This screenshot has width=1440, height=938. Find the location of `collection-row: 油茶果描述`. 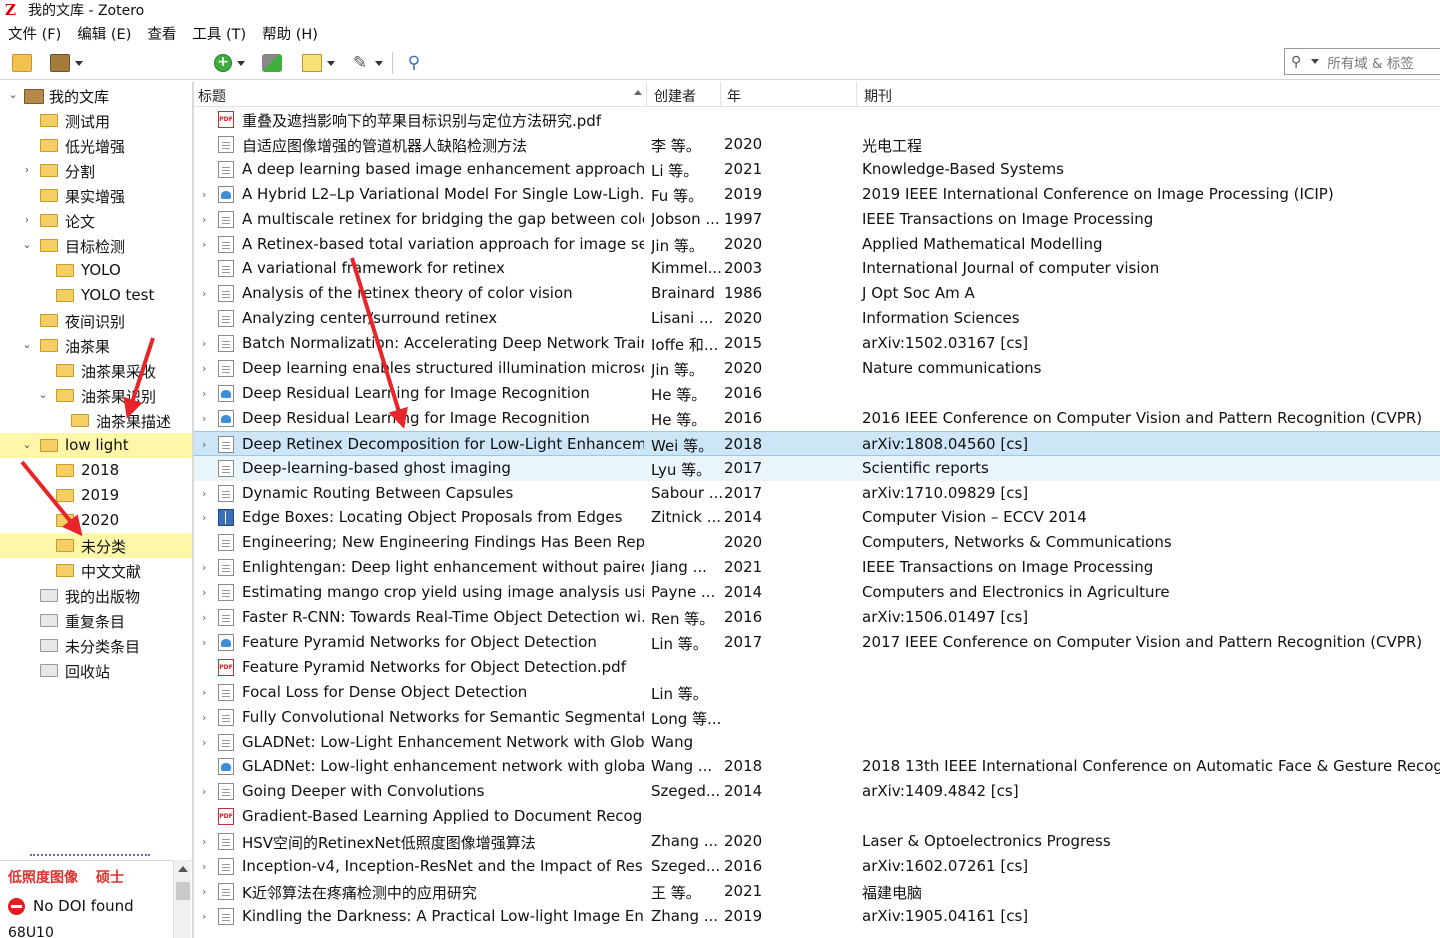

collection-row: 油茶果描述 is located at coordinates (96, 420).